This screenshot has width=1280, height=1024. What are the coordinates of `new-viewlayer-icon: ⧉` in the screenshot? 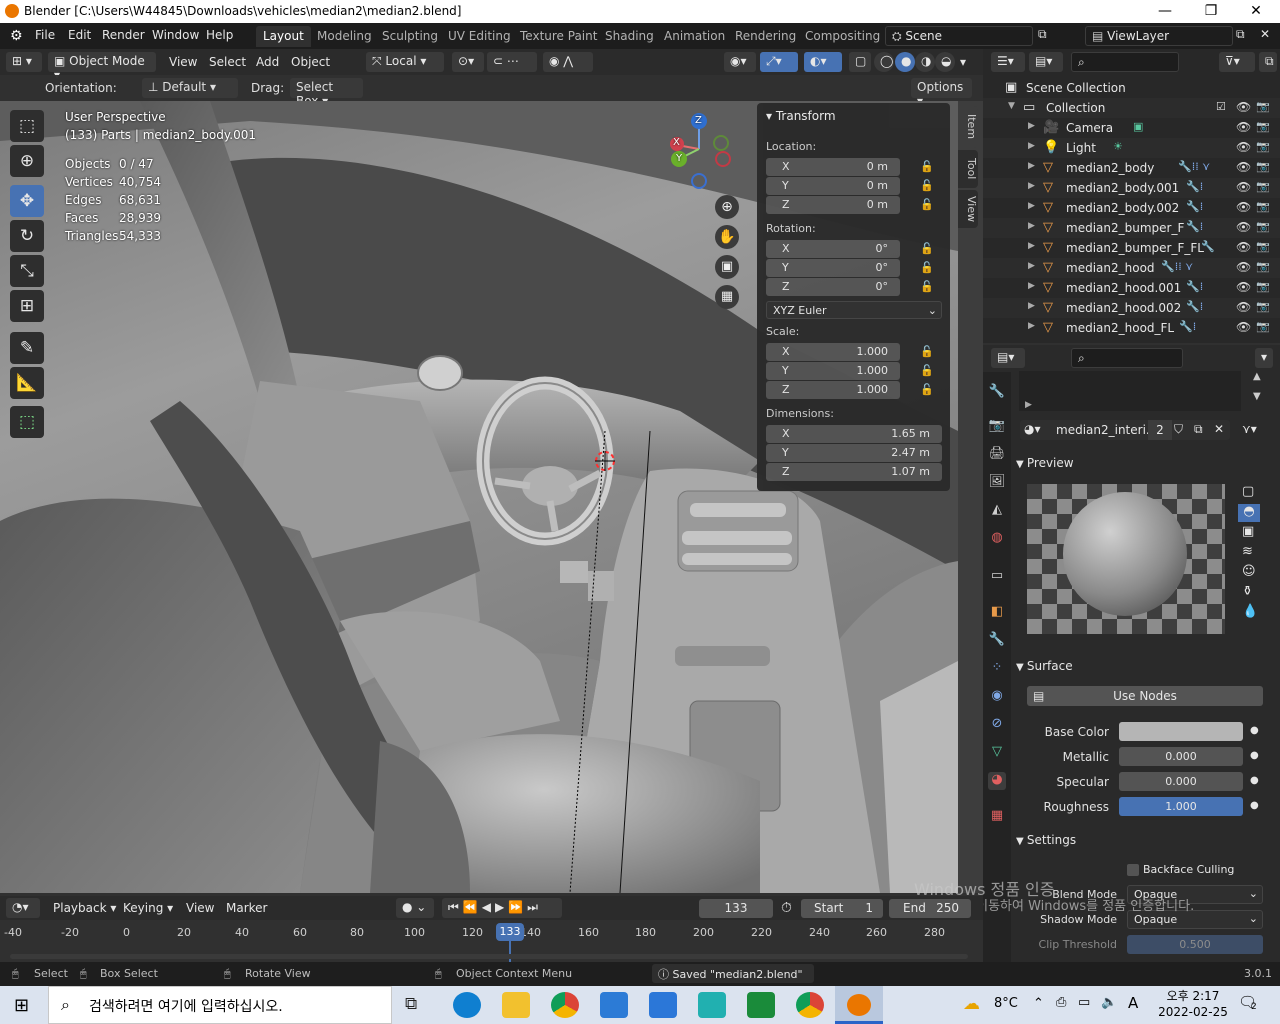 It's located at (1240, 34).